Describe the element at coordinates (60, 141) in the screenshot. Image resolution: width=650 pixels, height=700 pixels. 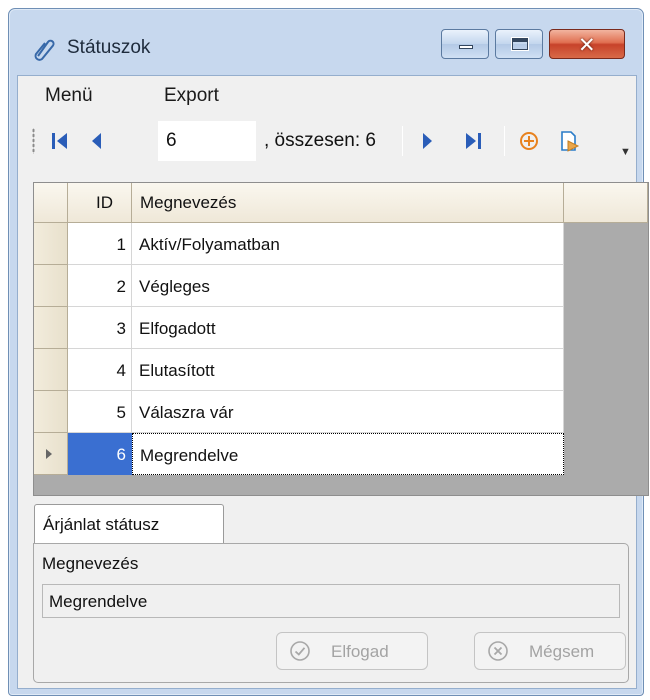
I see `move-first-icon` at that location.